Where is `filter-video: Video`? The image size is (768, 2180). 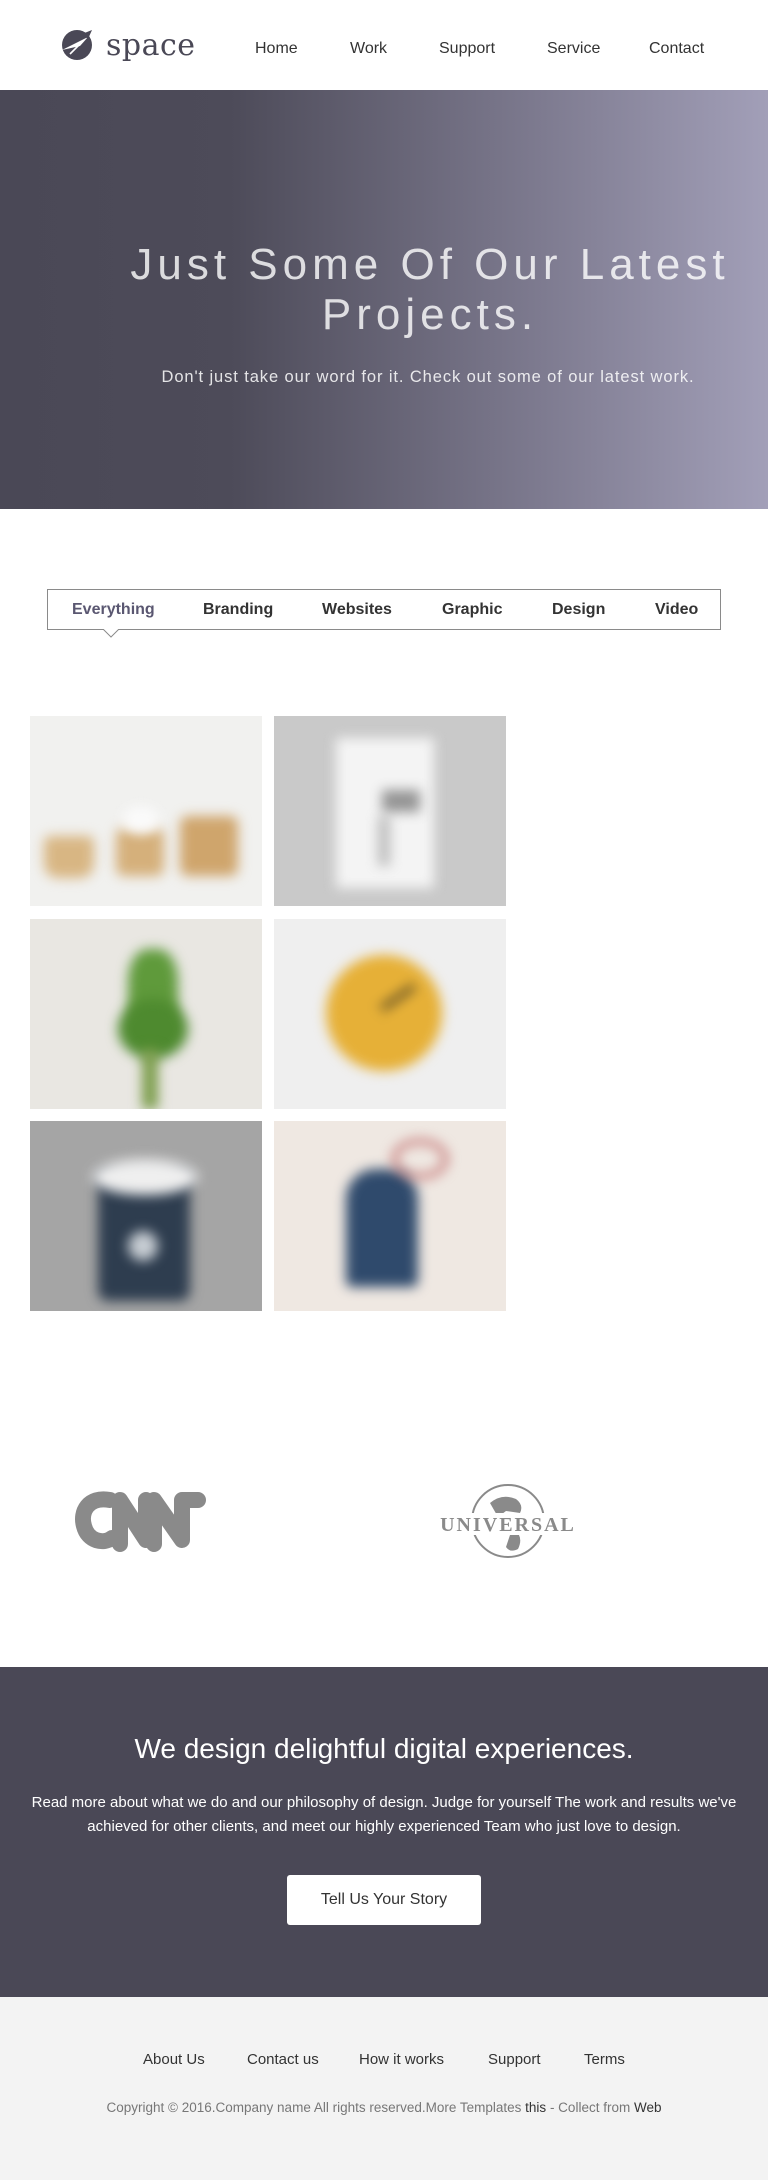
filter-video: Video is located at coordinates (676, 610).